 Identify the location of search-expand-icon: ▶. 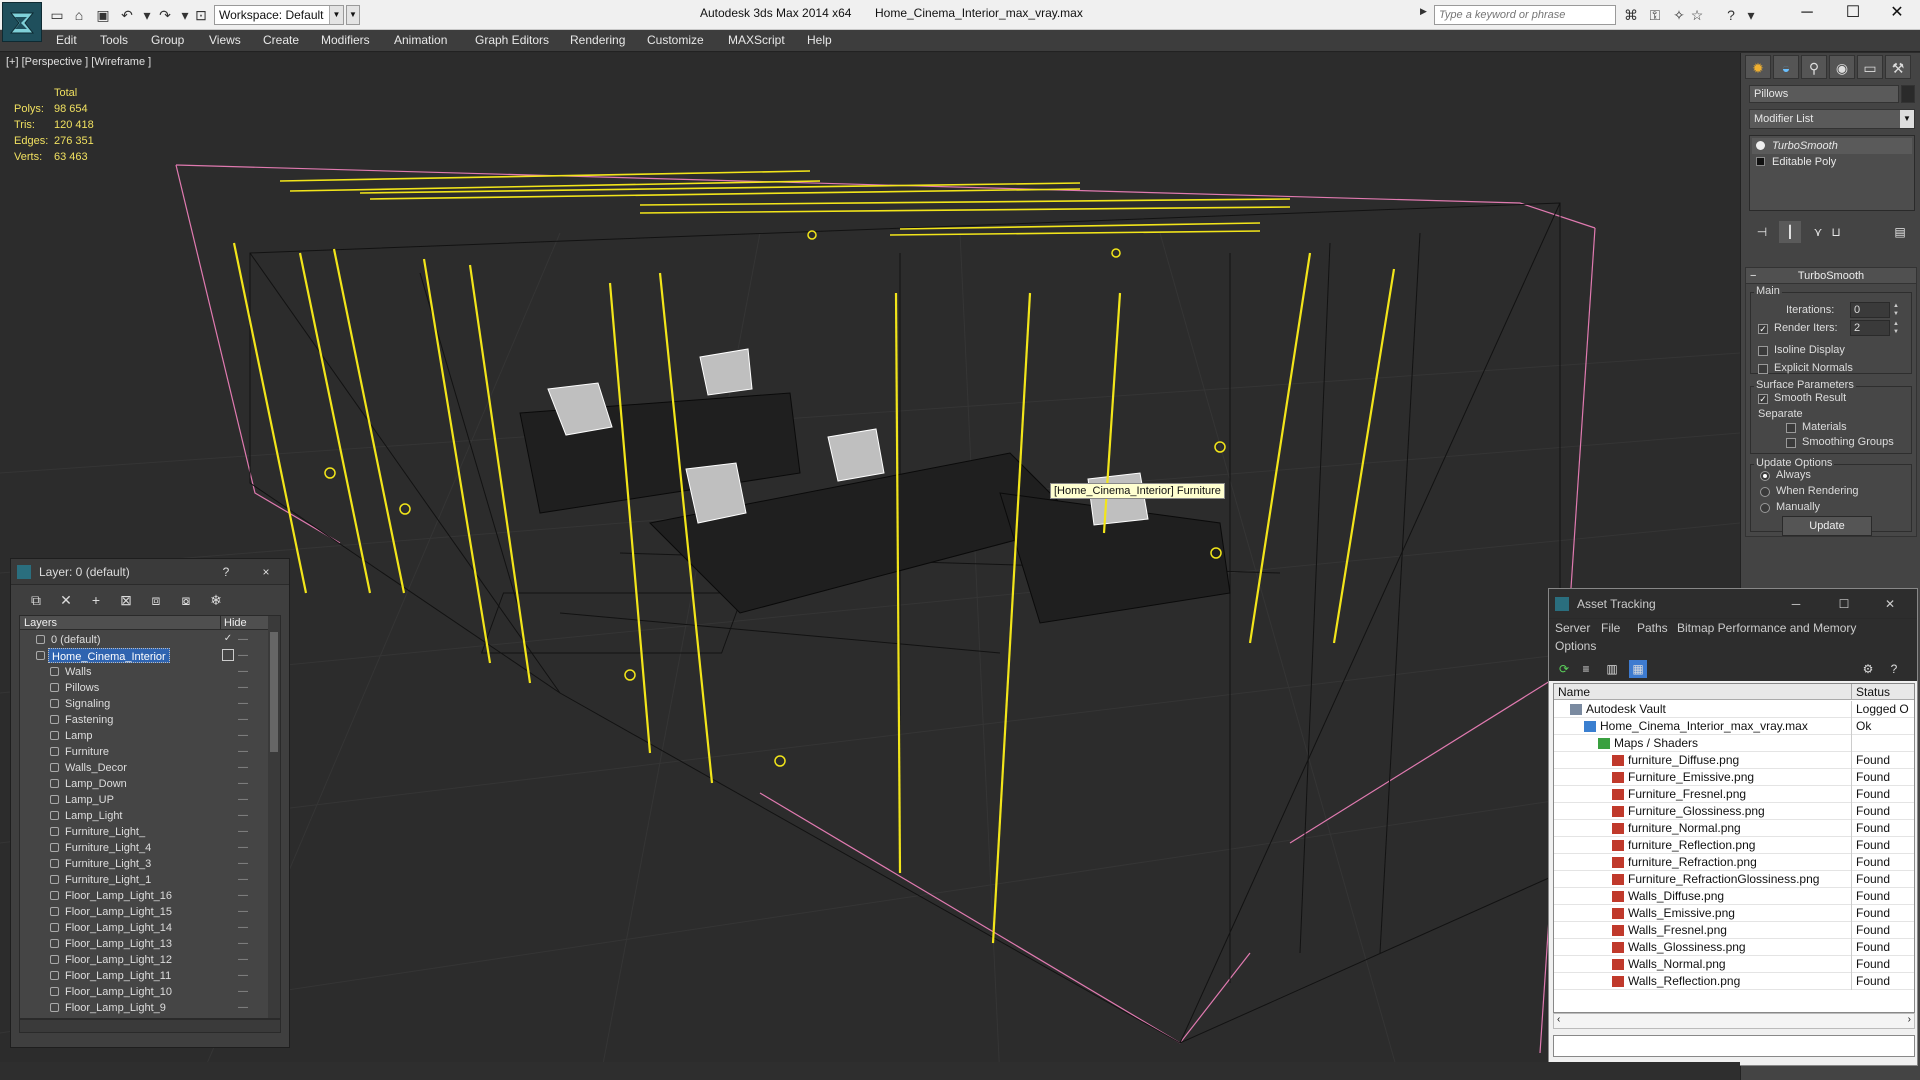
(1425, 11).